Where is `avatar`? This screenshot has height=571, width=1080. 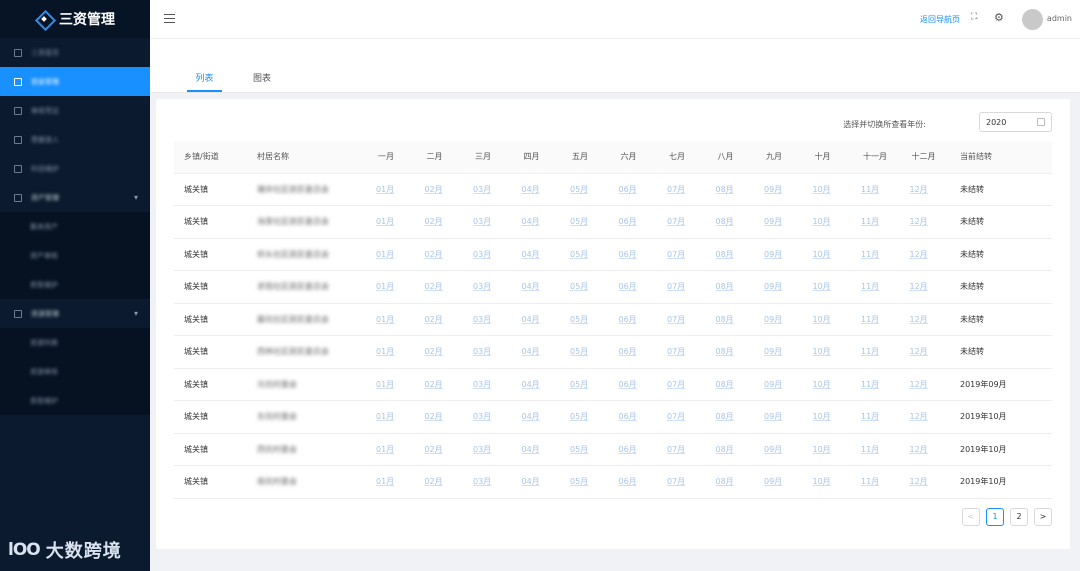 avatar is located at coordinates (1032, 19).